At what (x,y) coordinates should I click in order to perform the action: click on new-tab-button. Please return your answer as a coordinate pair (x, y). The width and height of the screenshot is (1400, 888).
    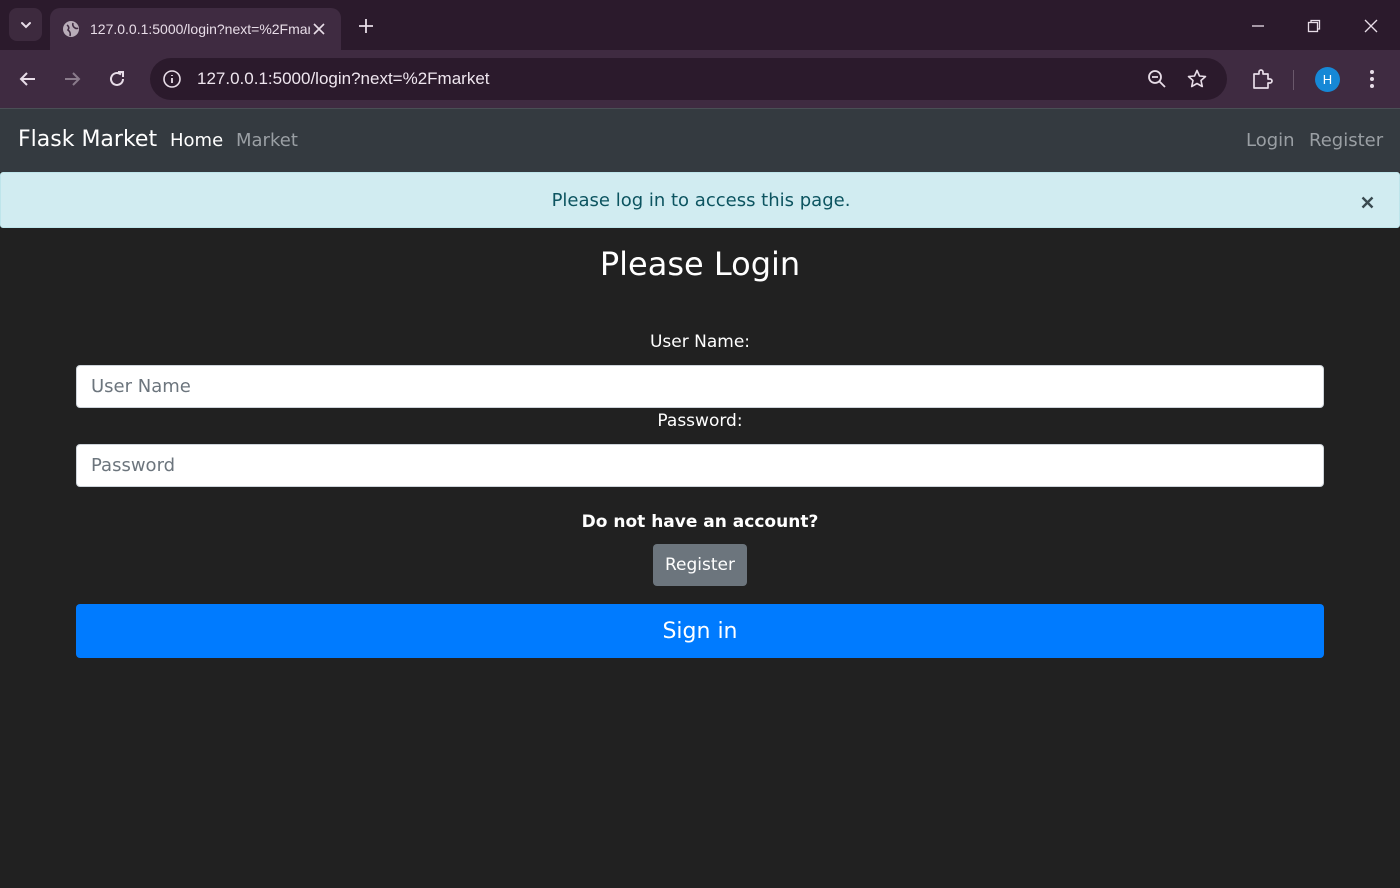
    Looking at the image, I should click on (366, 26).